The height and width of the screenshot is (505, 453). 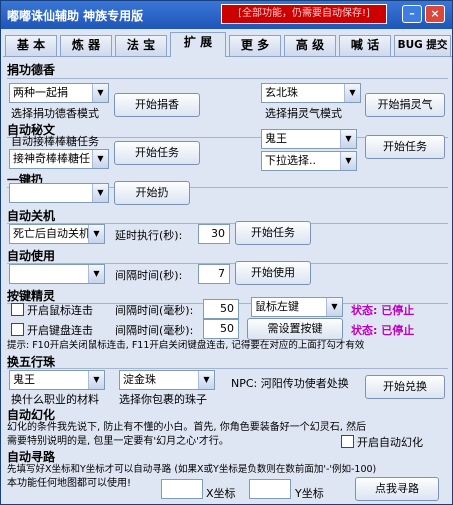 What do you see at coordinates (57, 234) in the screenshot?
I see `shutdown-mode-select: 死亡后自动关机 ▼` at bounding box center [57, 234].